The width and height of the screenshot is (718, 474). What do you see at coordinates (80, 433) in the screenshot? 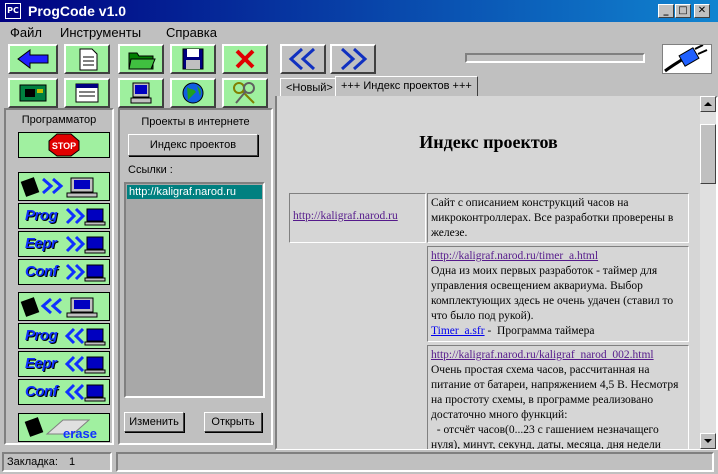
I see `erase-label: erase` at bounding box center [80, 433].